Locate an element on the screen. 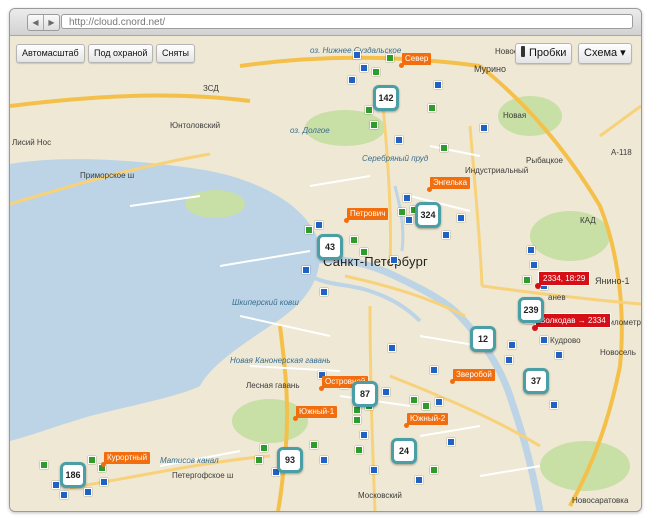 This screenshot has width=650, height=526. browser-toolbar: ◀ ▶ http://cloud.cnord.net/ is located at coordinates (325, 22).